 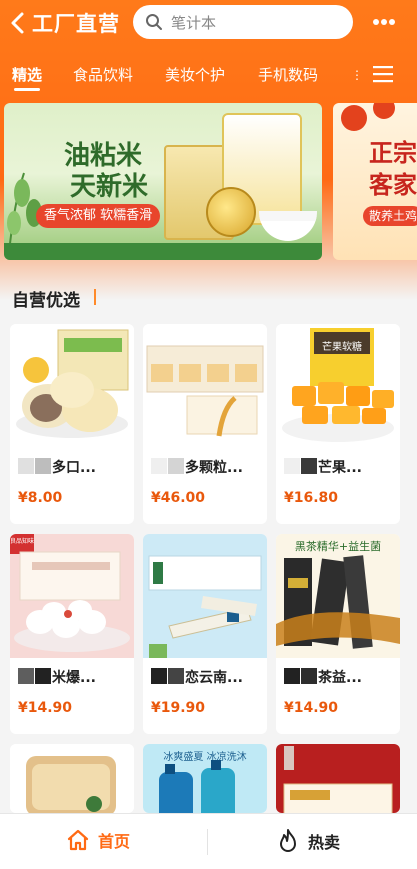 I want to click on rice-bowl-image, so click(x=288, y=226).